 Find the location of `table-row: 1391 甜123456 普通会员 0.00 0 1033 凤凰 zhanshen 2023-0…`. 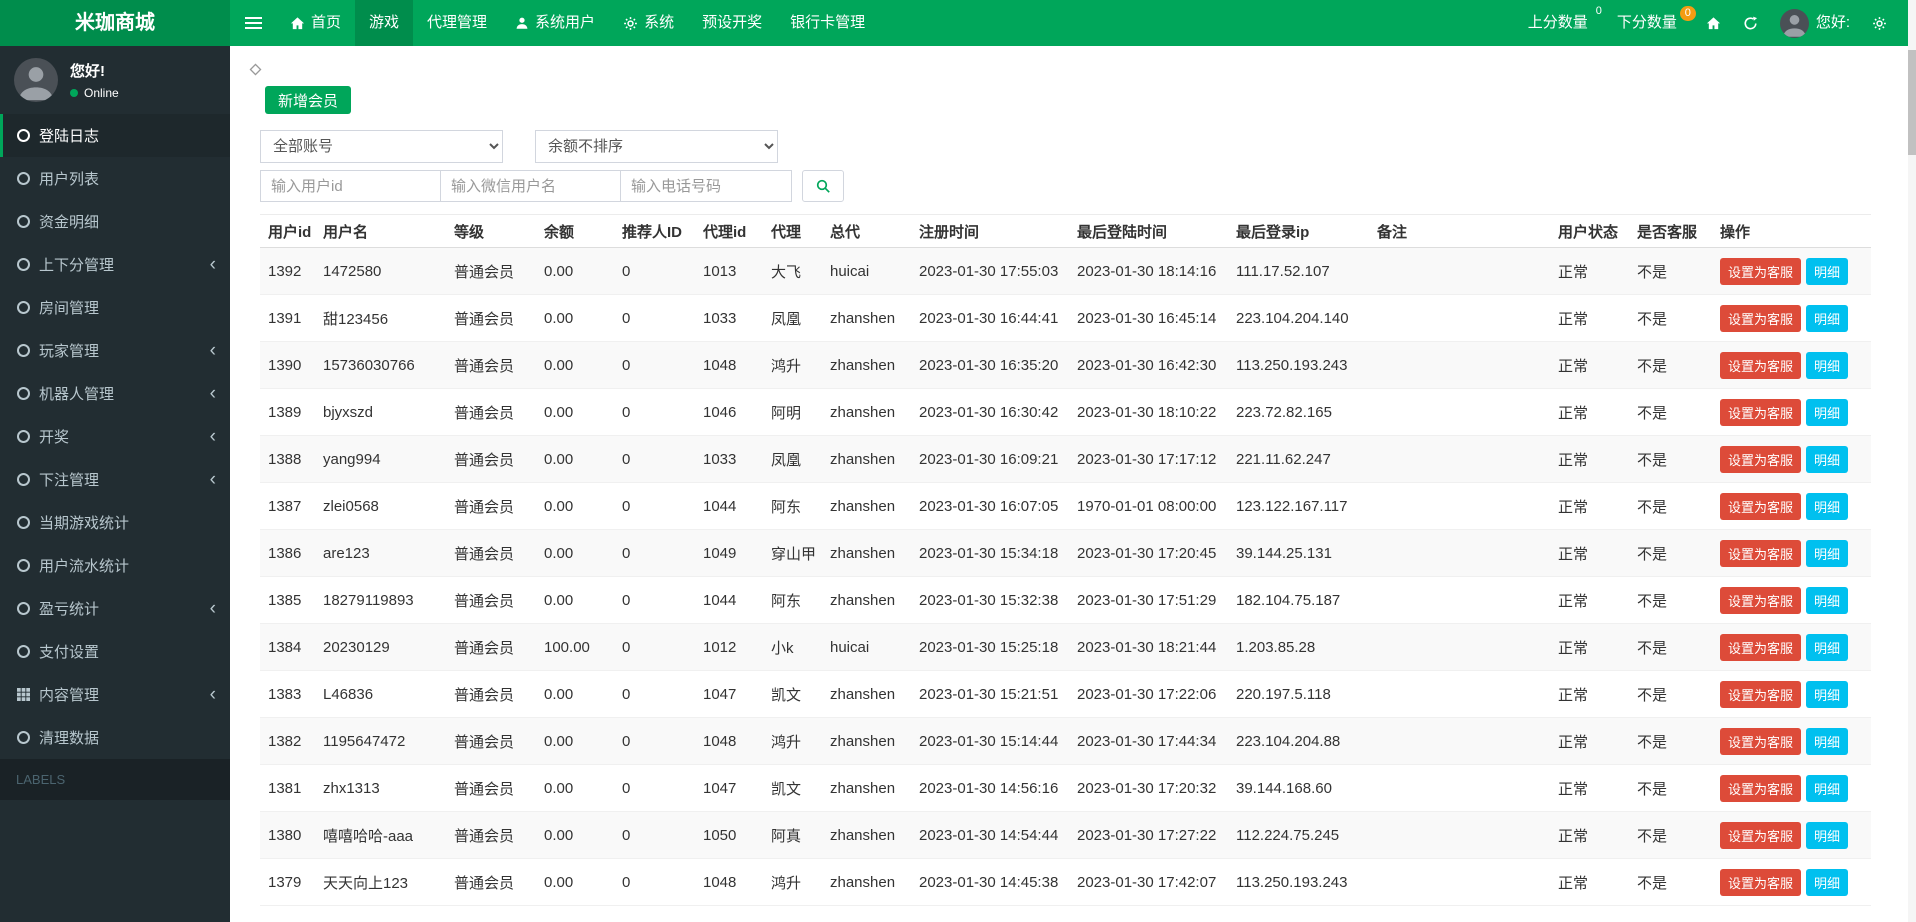

table-row: 1391 甜123456 普通会员 0.00 0 1033 凤凰 zhanshen 2023-0… is located at coordinates (1065, 318).